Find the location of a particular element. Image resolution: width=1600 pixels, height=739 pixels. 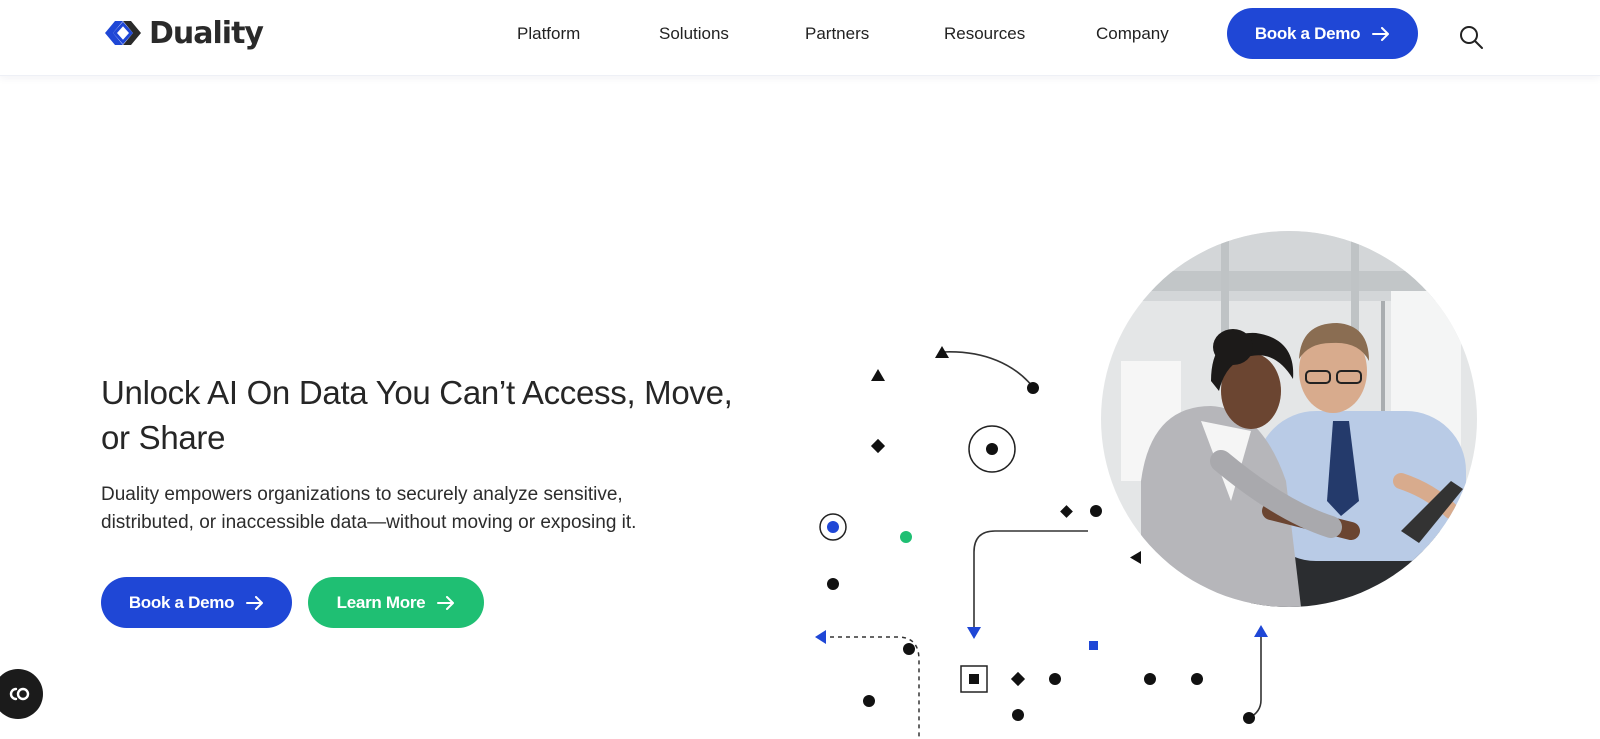

hero-book-demo-label: Book a Demo is located at coordinates (181, 602).